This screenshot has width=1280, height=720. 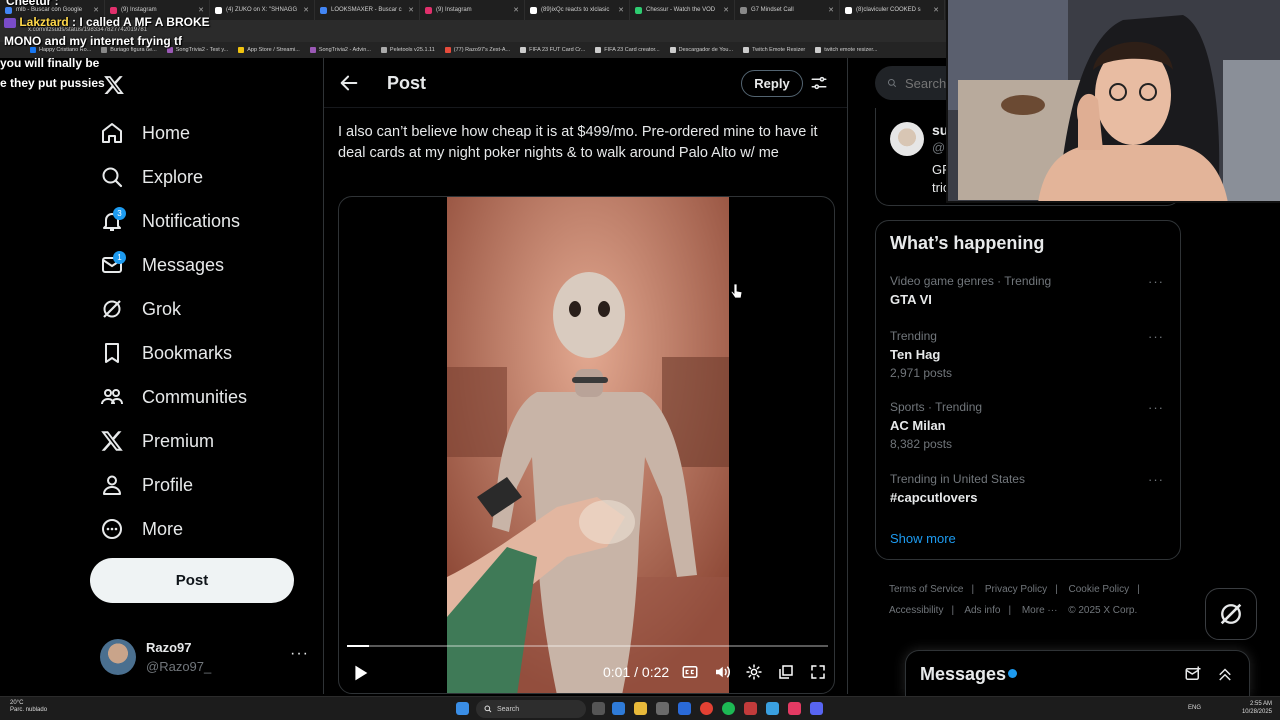 I want to click on edge-icon, so click(x=618, y=708).